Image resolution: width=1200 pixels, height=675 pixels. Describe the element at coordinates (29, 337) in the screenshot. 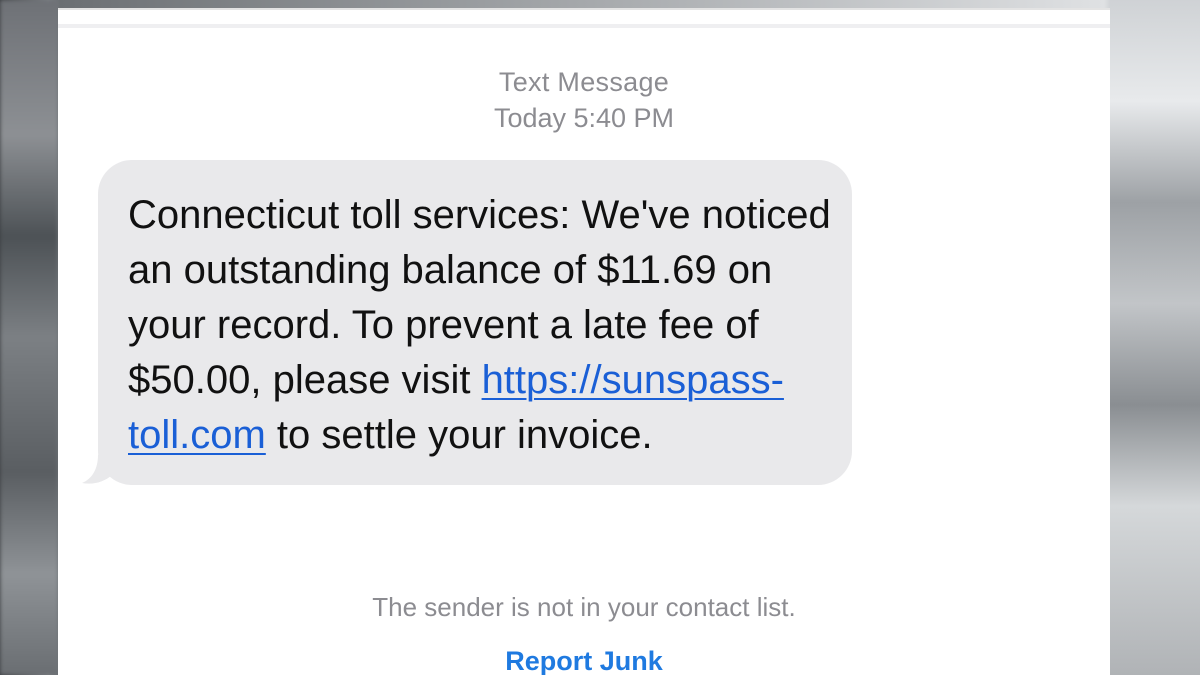

I see `background-blur-left` at that location.